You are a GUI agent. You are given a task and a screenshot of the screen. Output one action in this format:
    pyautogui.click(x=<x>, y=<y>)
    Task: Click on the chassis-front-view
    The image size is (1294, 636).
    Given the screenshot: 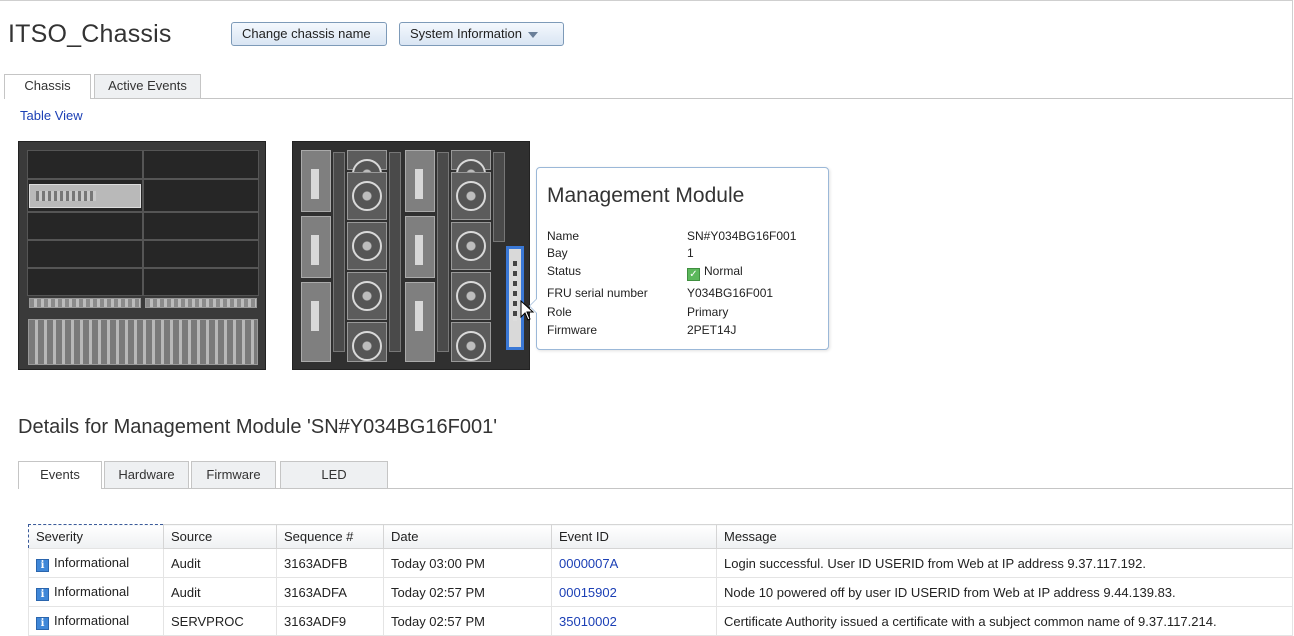 What is the action you would take?
    pyautogui.click(x=142, y=255)
    